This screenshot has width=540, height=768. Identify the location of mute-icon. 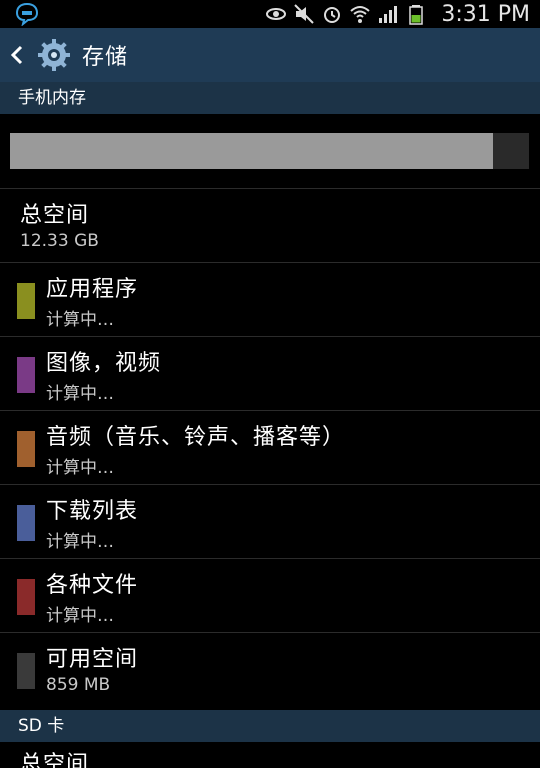
(304, 14).